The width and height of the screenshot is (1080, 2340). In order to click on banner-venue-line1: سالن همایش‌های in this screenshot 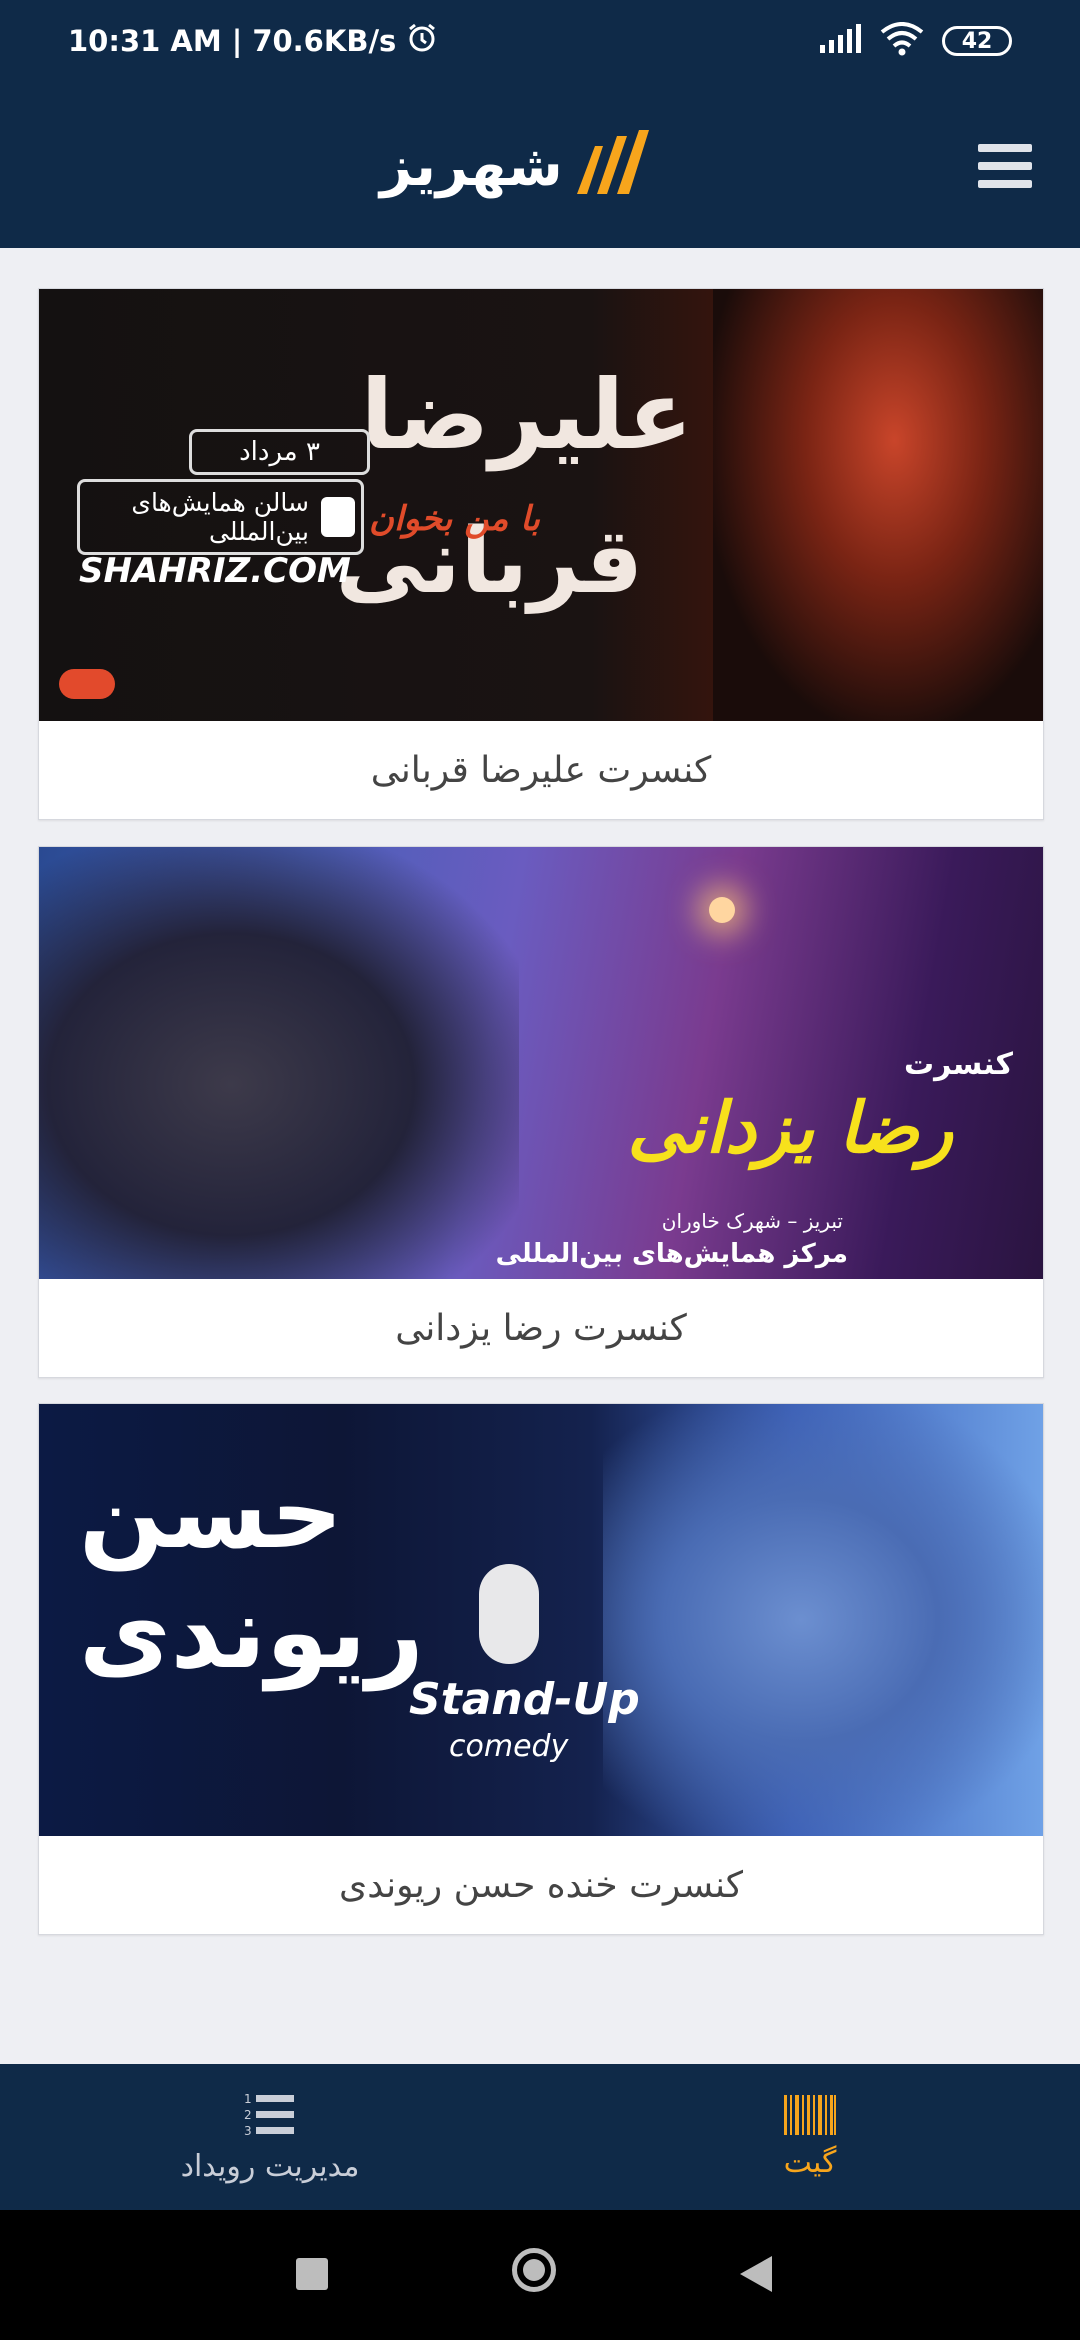, I will do `click(220, 502)`.